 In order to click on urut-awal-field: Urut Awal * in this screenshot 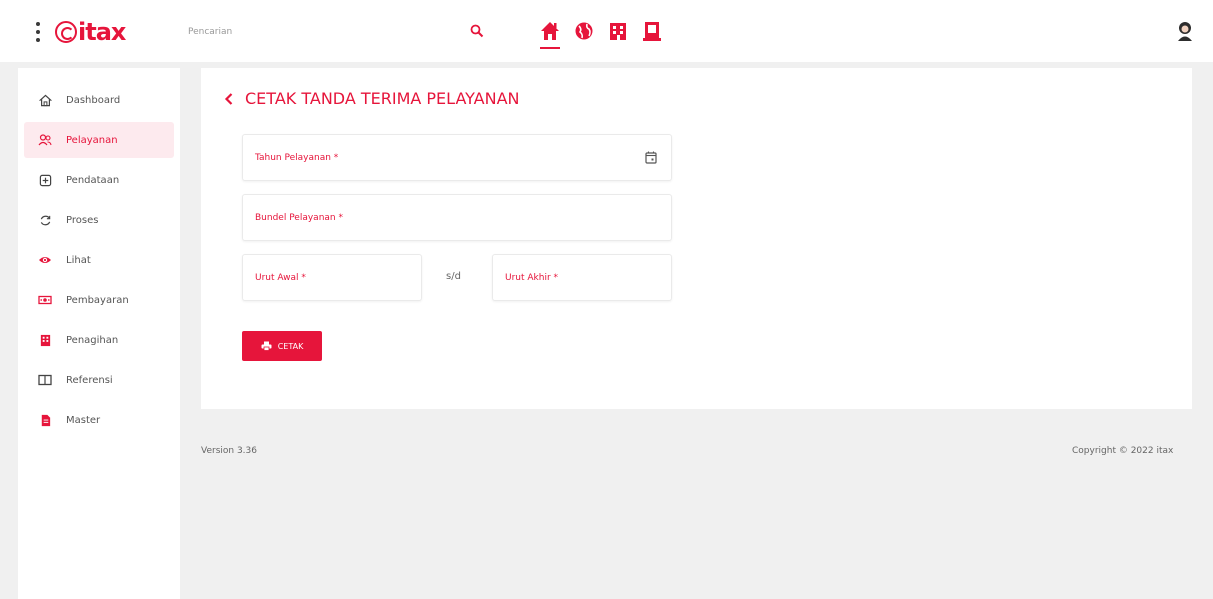, I will do `click(332, 277)`.